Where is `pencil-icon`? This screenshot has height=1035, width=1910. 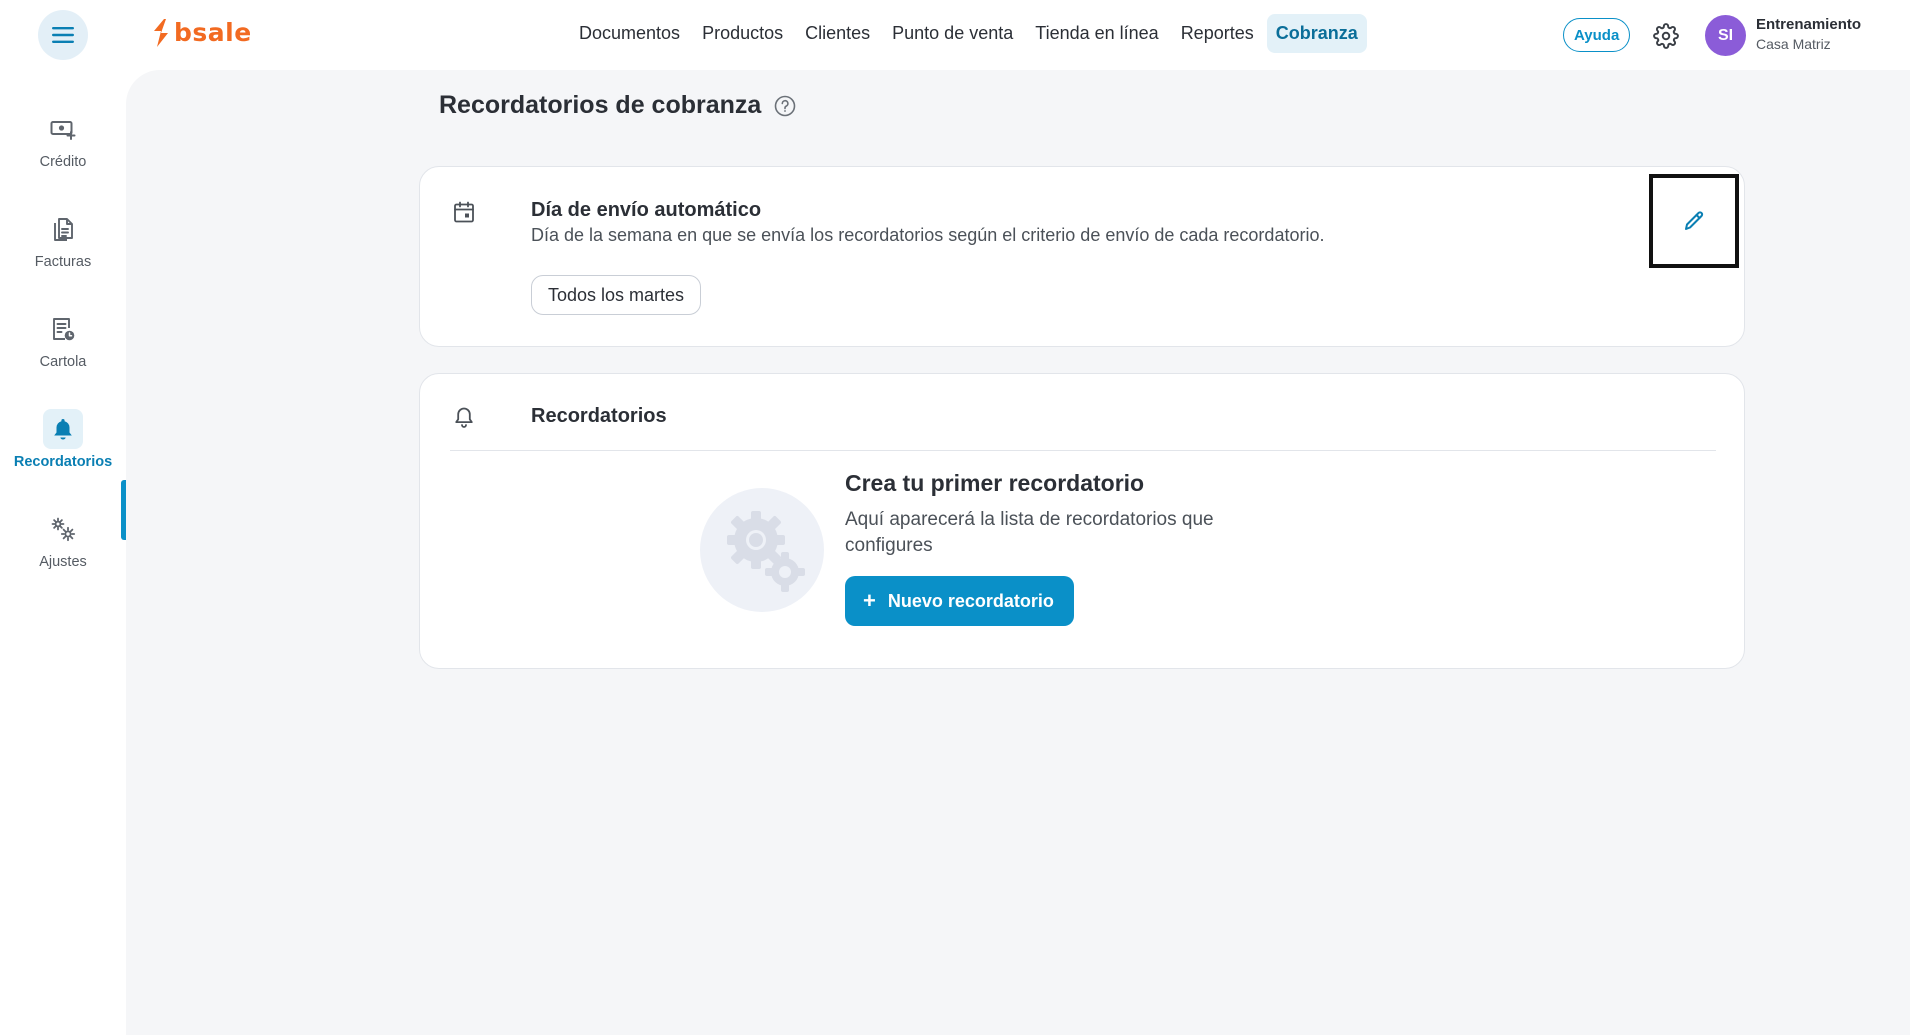
pencil-icon is located at coordinates (1694, 220).